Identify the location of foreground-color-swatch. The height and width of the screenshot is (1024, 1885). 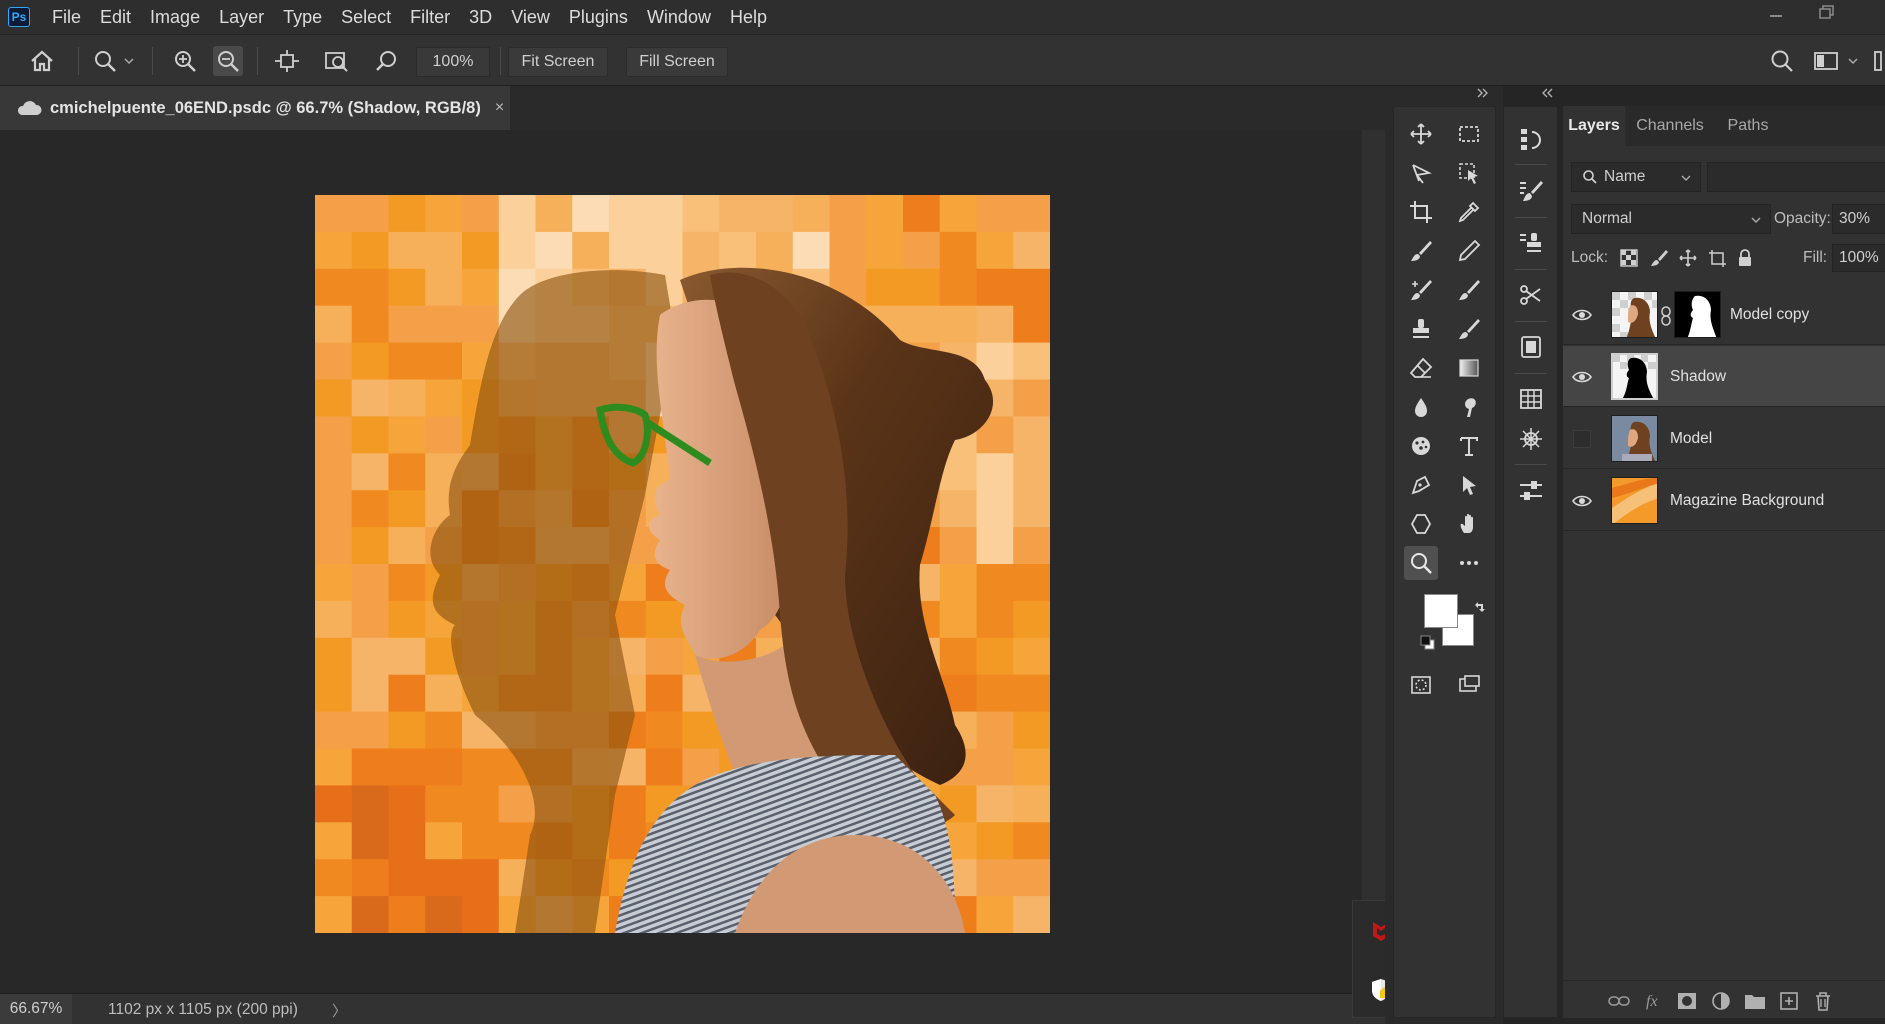
(1441, 611).